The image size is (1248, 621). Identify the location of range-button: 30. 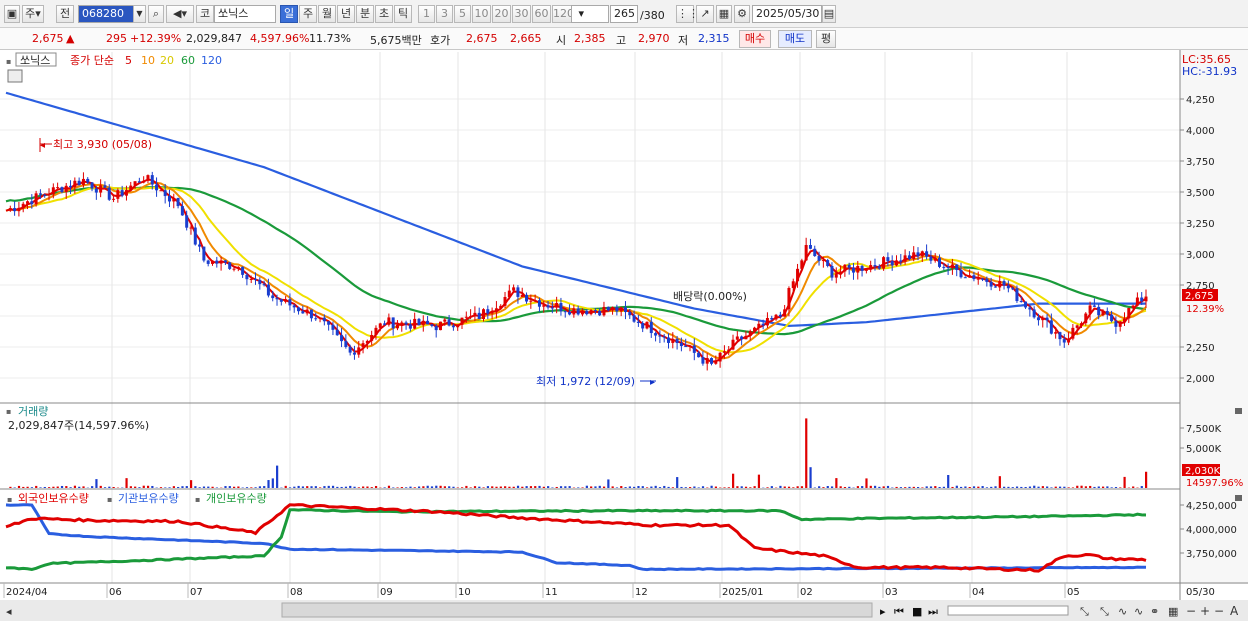
(521, 14).